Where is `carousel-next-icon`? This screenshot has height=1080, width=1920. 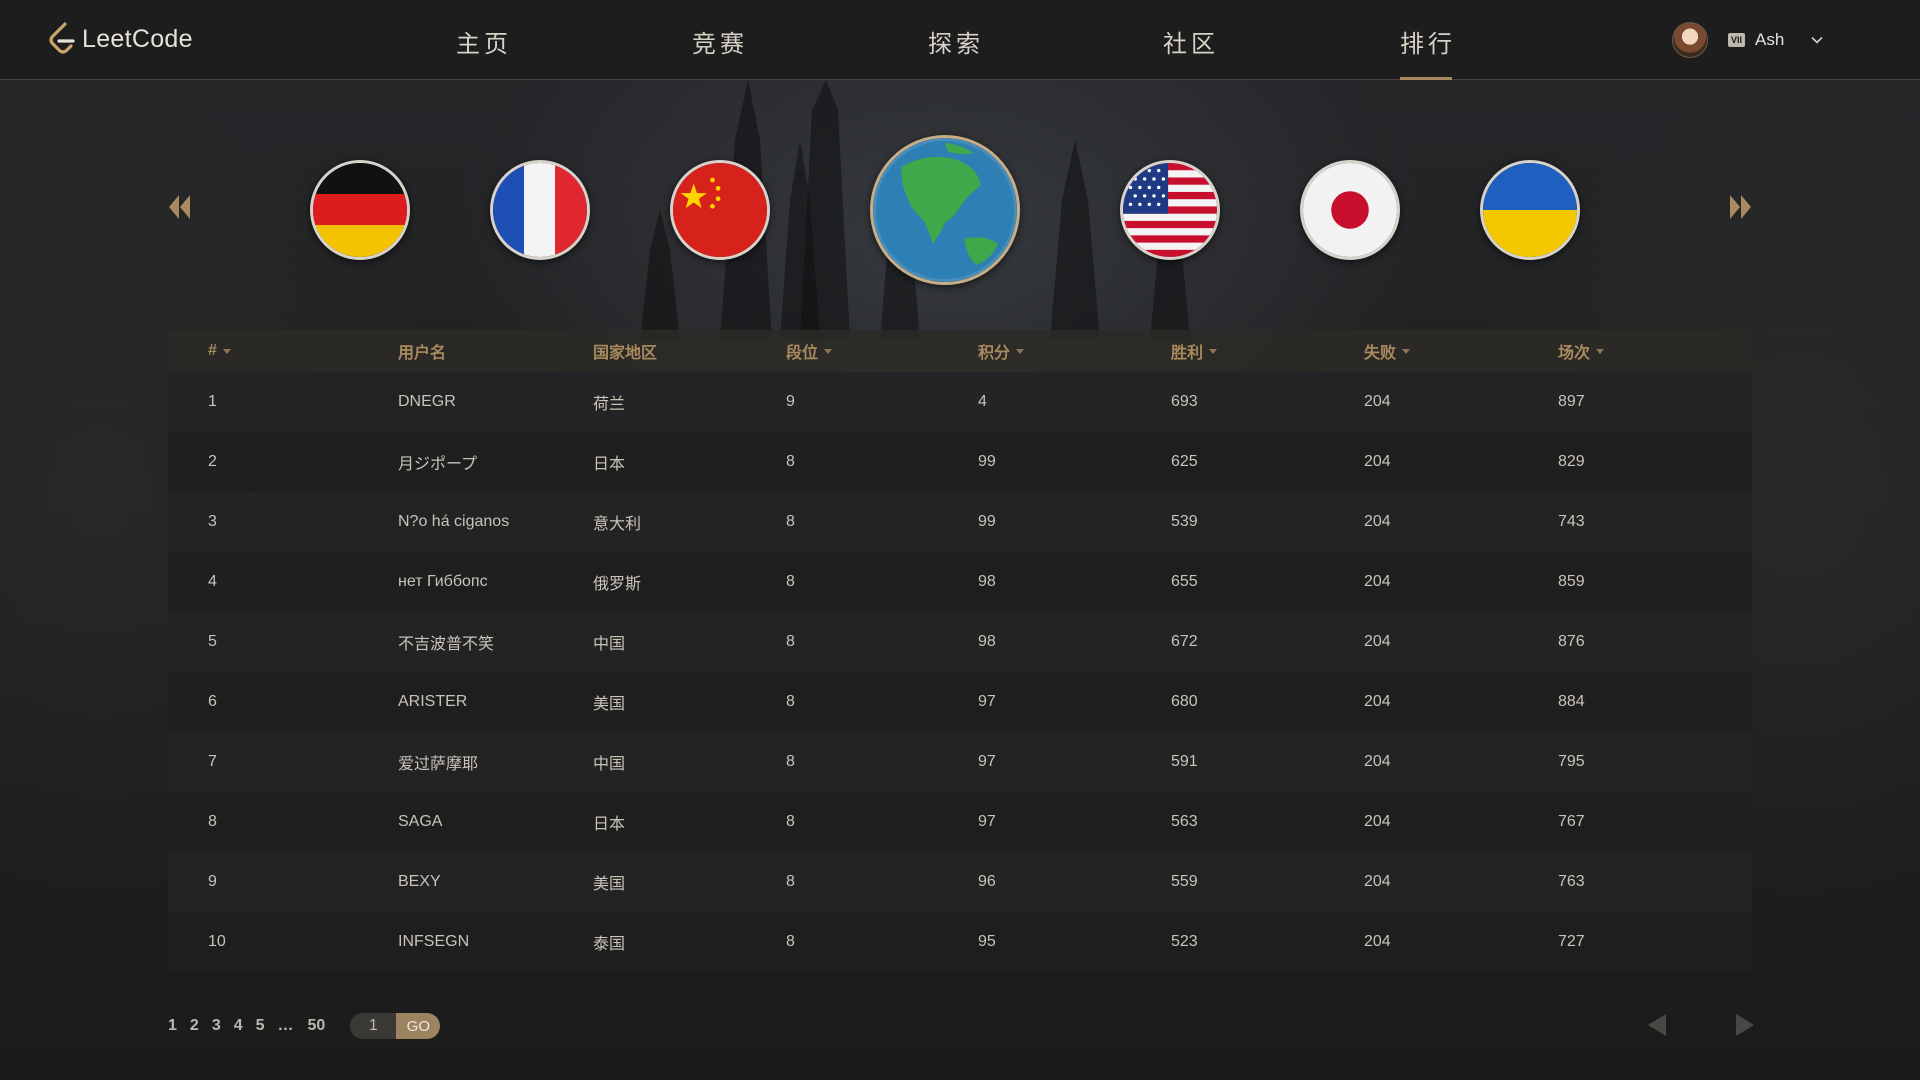
carousel-next-icon is located at coordinates (1741, 207).